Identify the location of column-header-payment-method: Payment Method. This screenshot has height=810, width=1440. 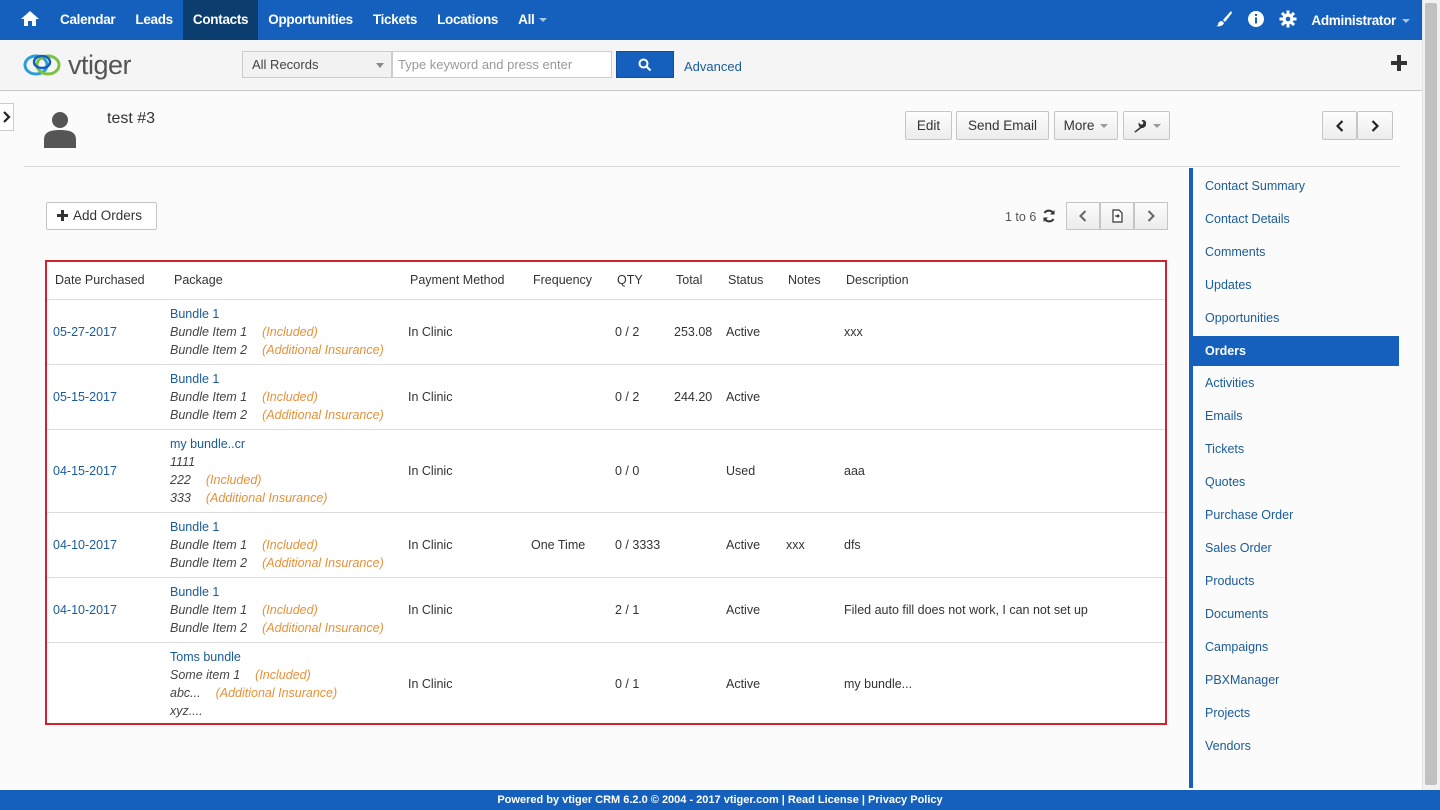
(465, 281).